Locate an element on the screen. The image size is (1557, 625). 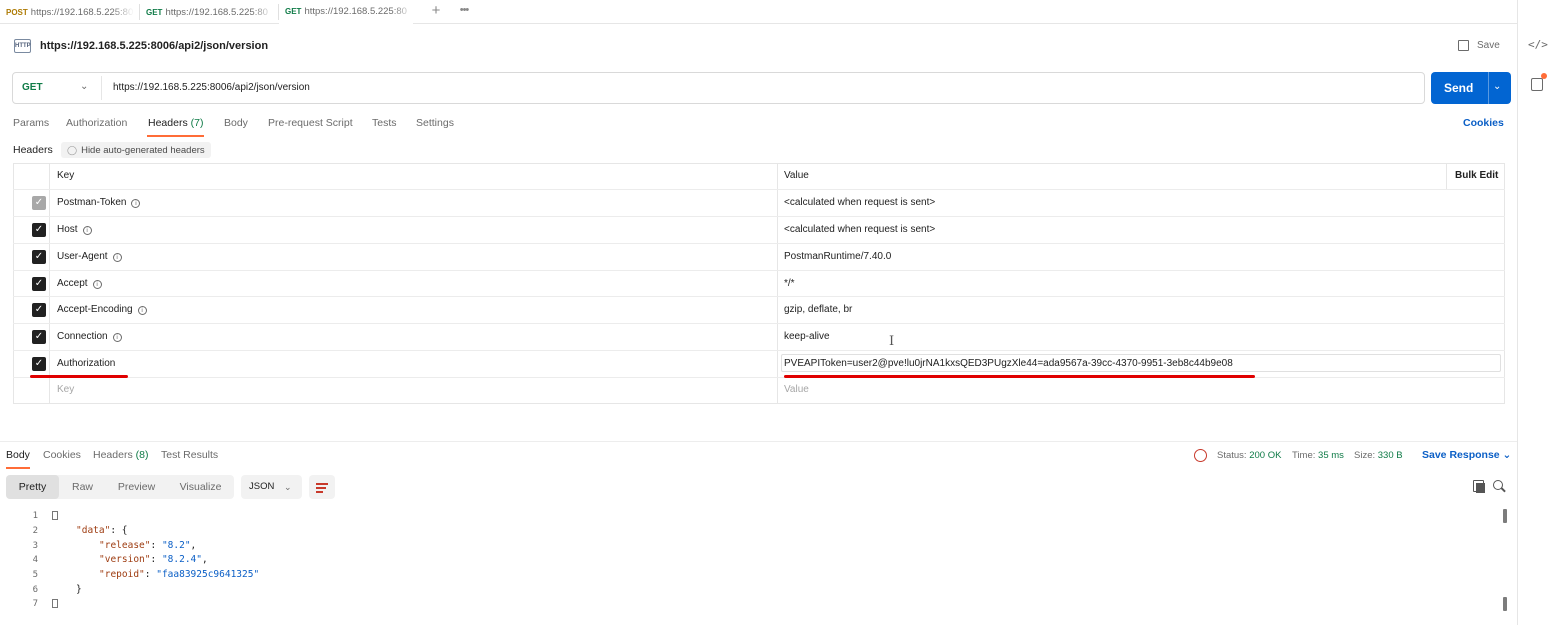
save-button: Save is located at coordinates (1488, 45).